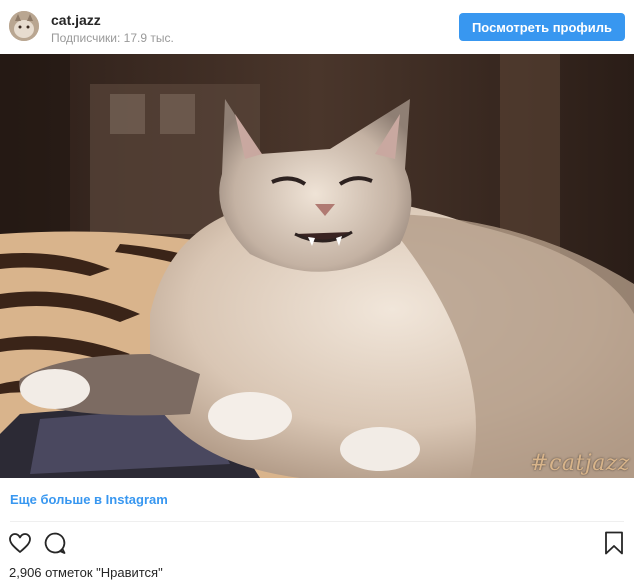  Describe the element at coordinates (542, 27) in the screenshot. I see `view-profile-button: Посмотреть профиль` at that location.